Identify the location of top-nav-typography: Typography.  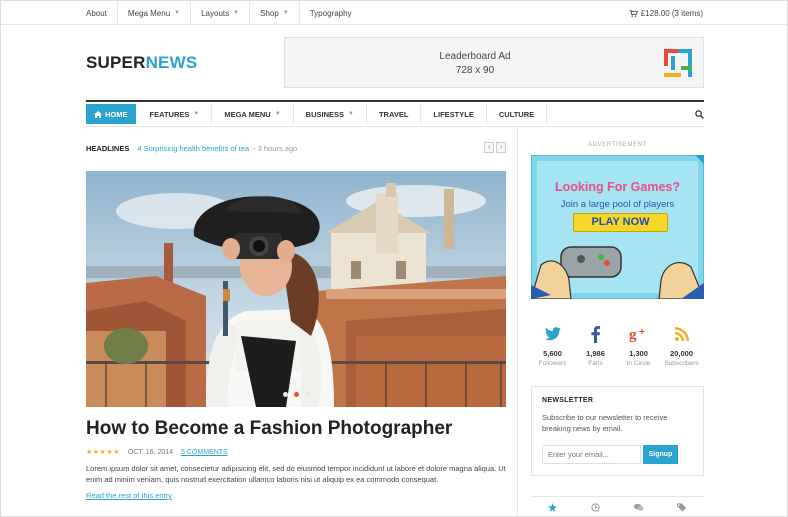
(331, 13).